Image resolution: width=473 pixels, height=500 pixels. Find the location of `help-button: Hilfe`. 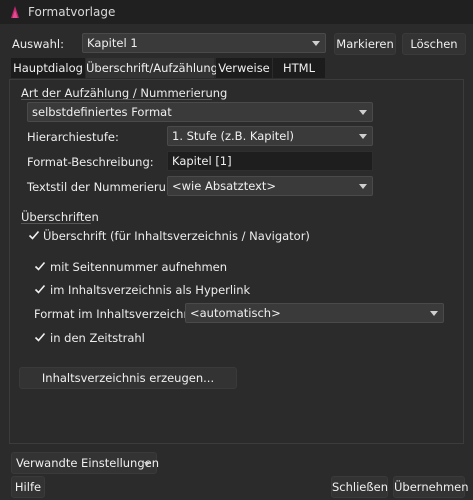

help-button: Hilfe is located at coordinates (28, 487).